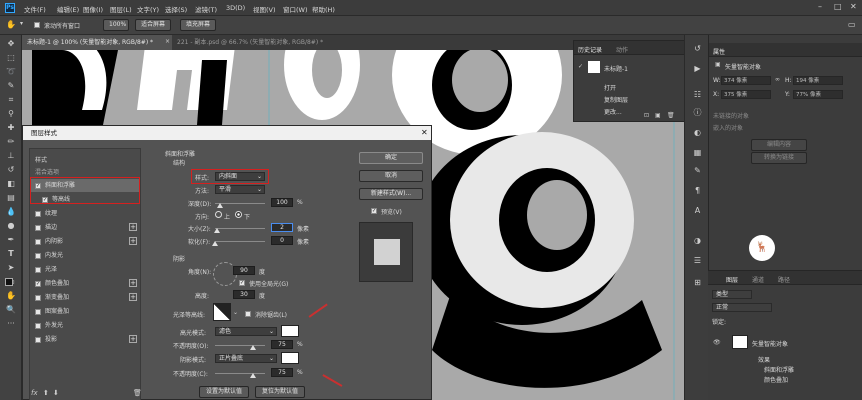  Describe the element at coordinates (11, 212) in the screenshot. I see `blur-tool-icon: 💧` at that location.